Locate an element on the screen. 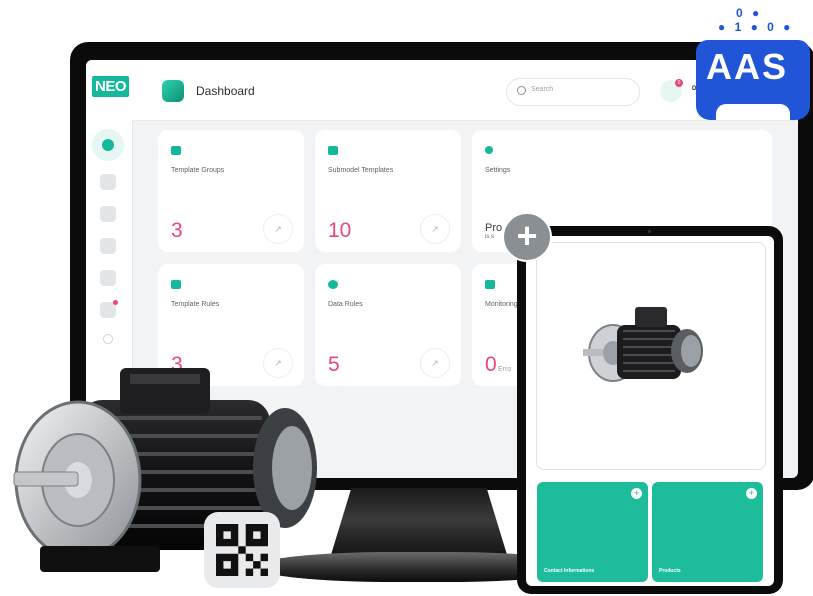  qr-code-icon is located at coordinates (242, 550).